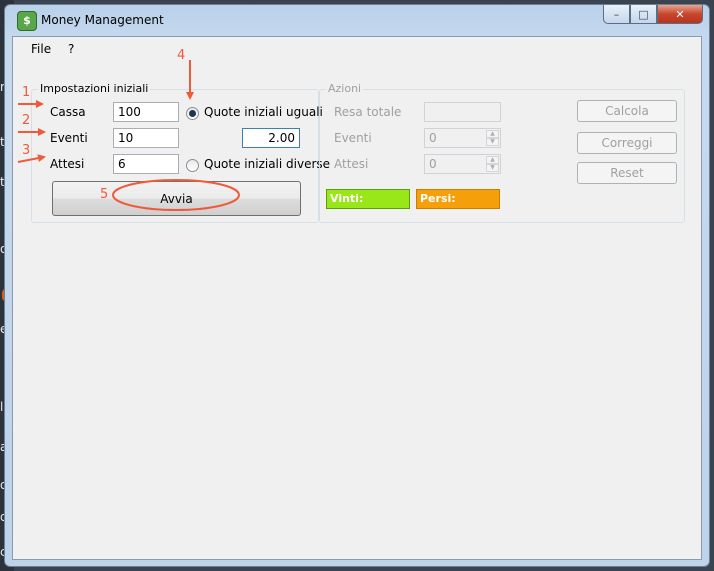 Image resolution: width=714 pixels, height=571 pixels. I want to click on annotation-overlay, so click(128, 135).